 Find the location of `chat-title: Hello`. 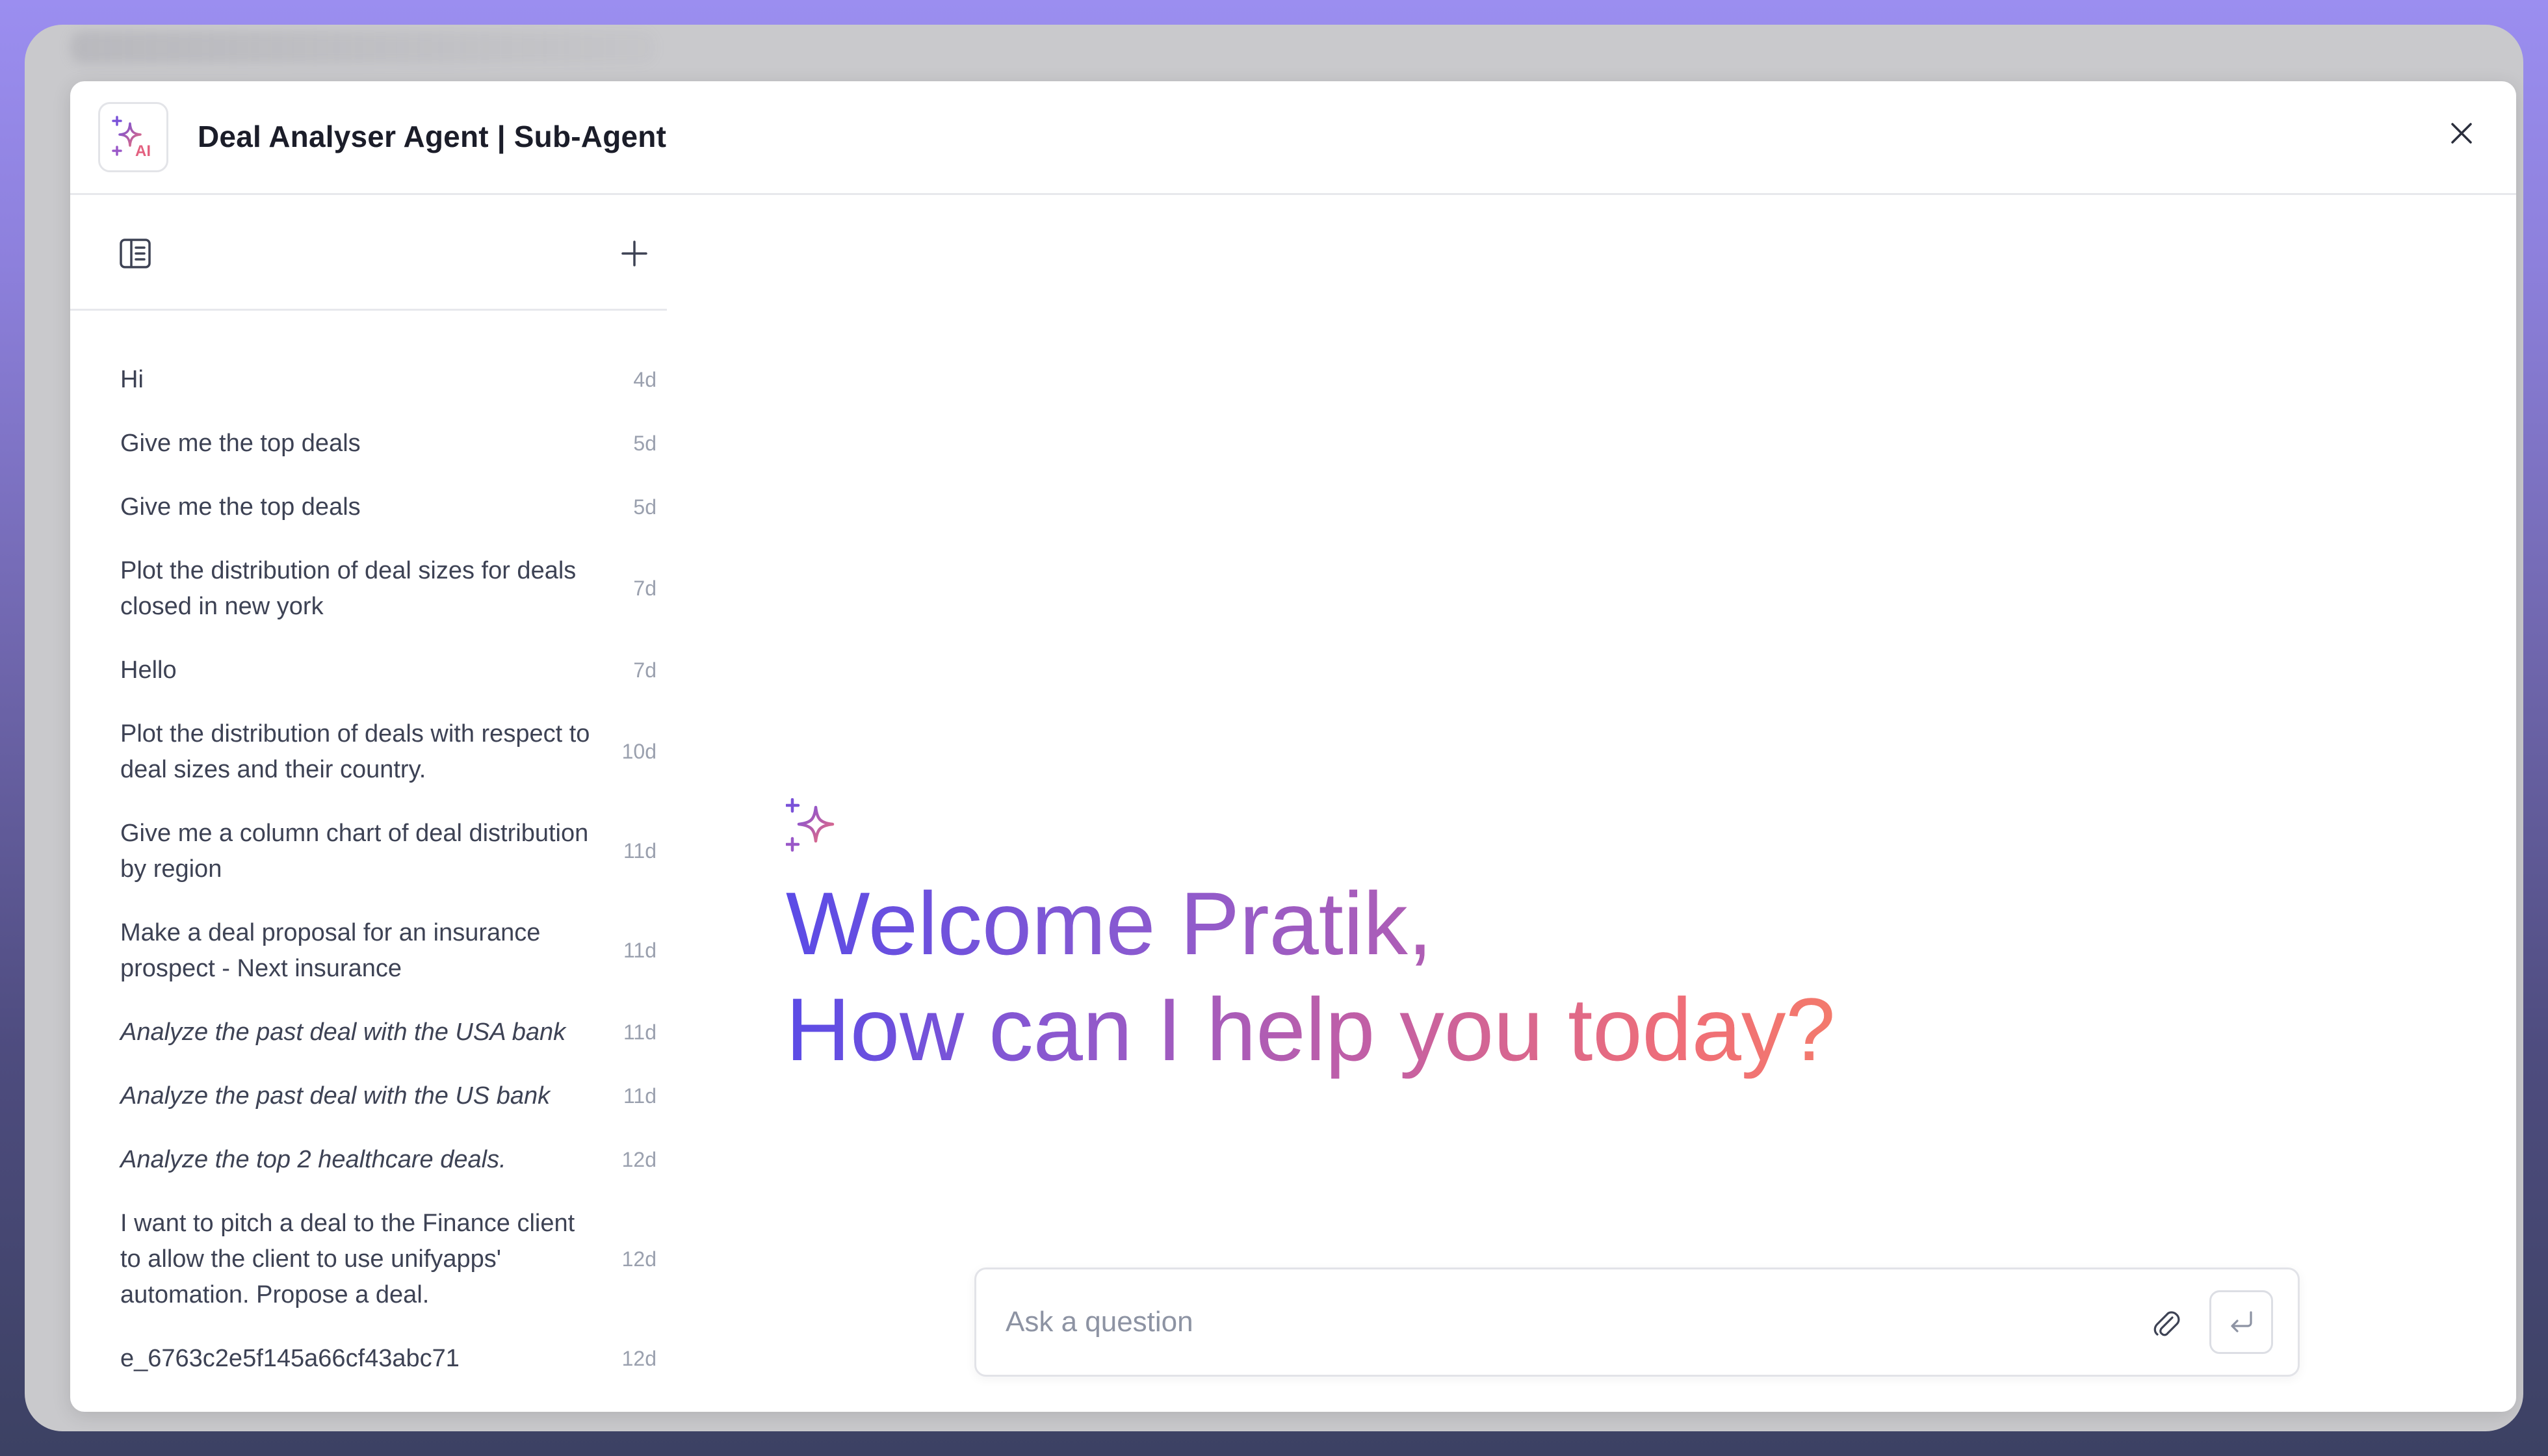

chat-title: Hello is located at coordinates (149, 670).